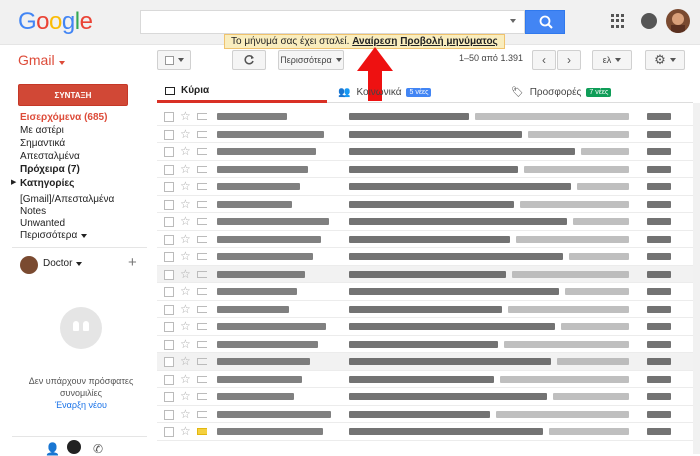 The height and width of the screenshot is (456, 700). Describe the element at coordinates (74, 447) in the screenshot. I see `hangouts-icon` at that location.